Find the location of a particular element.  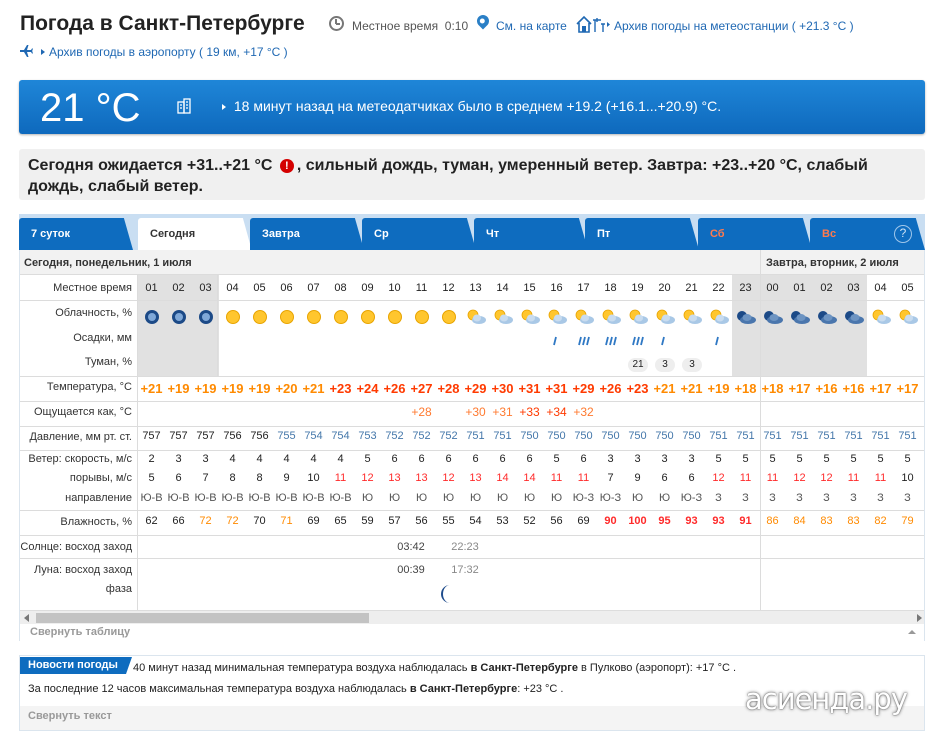

humidity-cell: 71 is located at coordinates (286, 521).